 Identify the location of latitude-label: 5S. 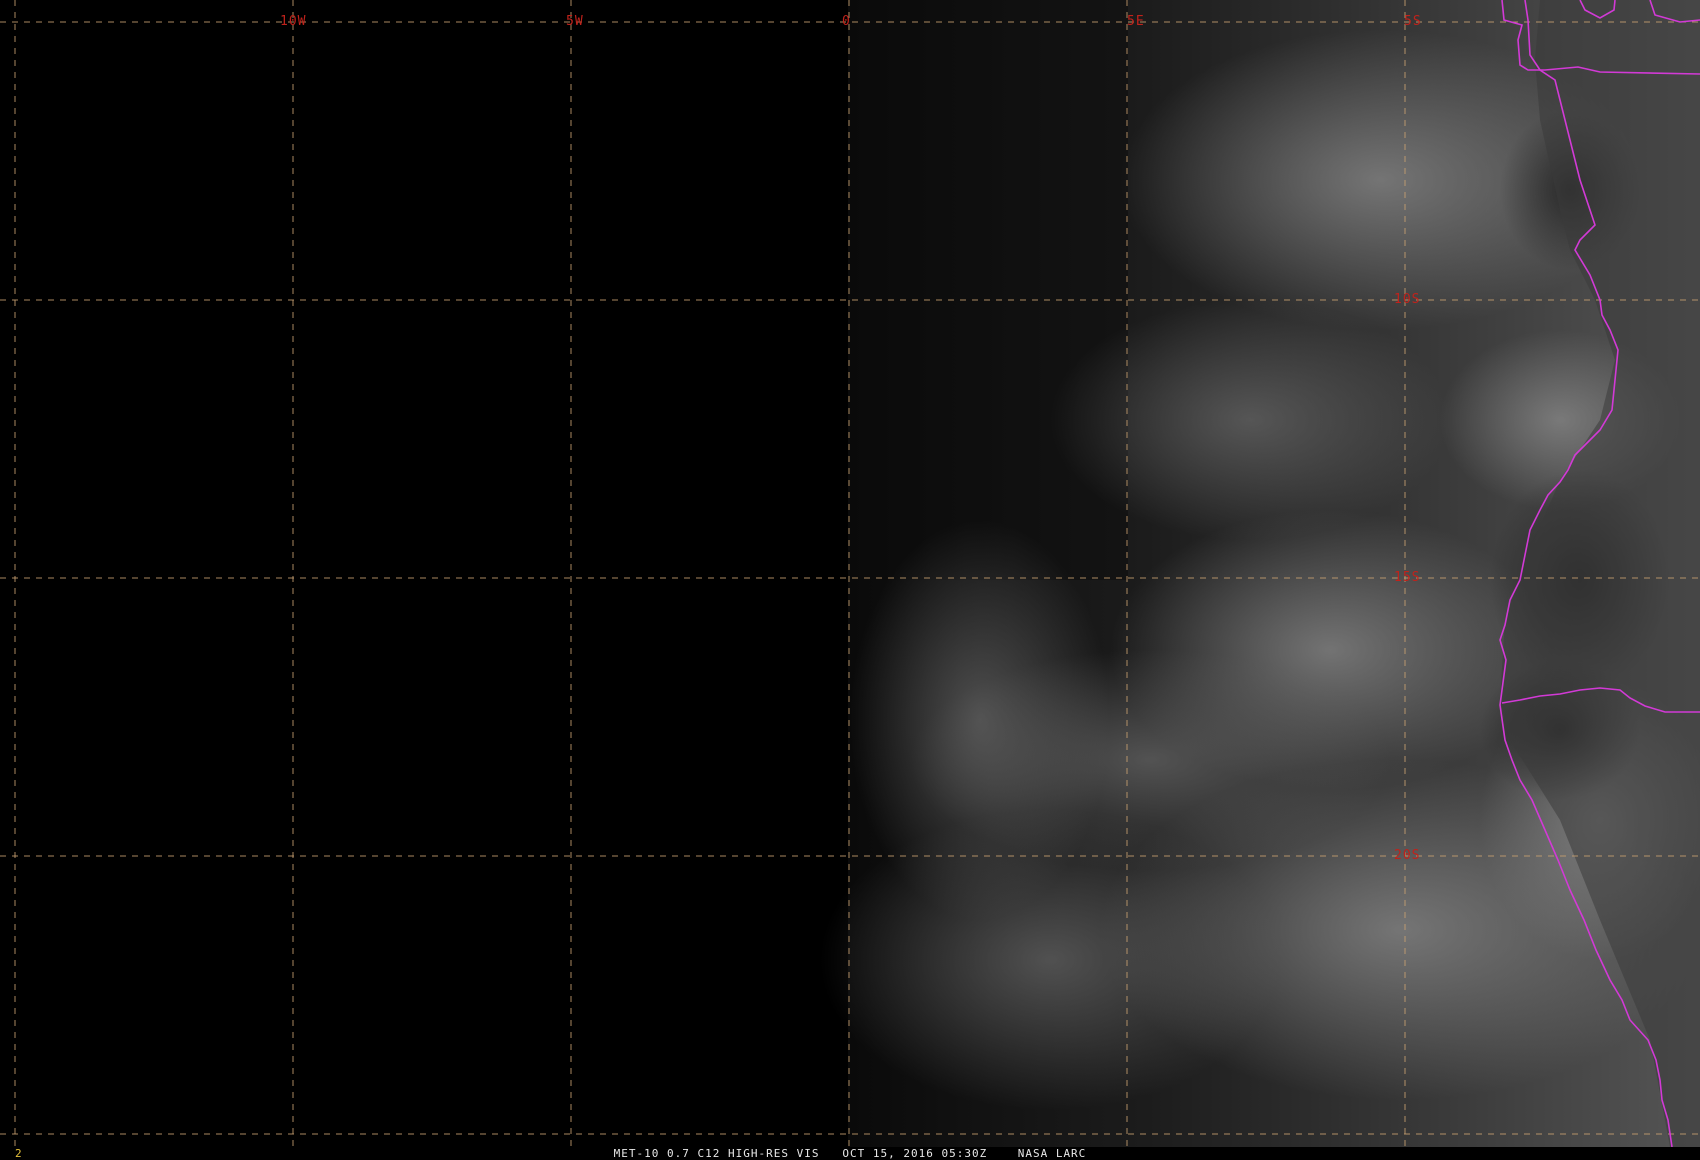
(1413, 21).